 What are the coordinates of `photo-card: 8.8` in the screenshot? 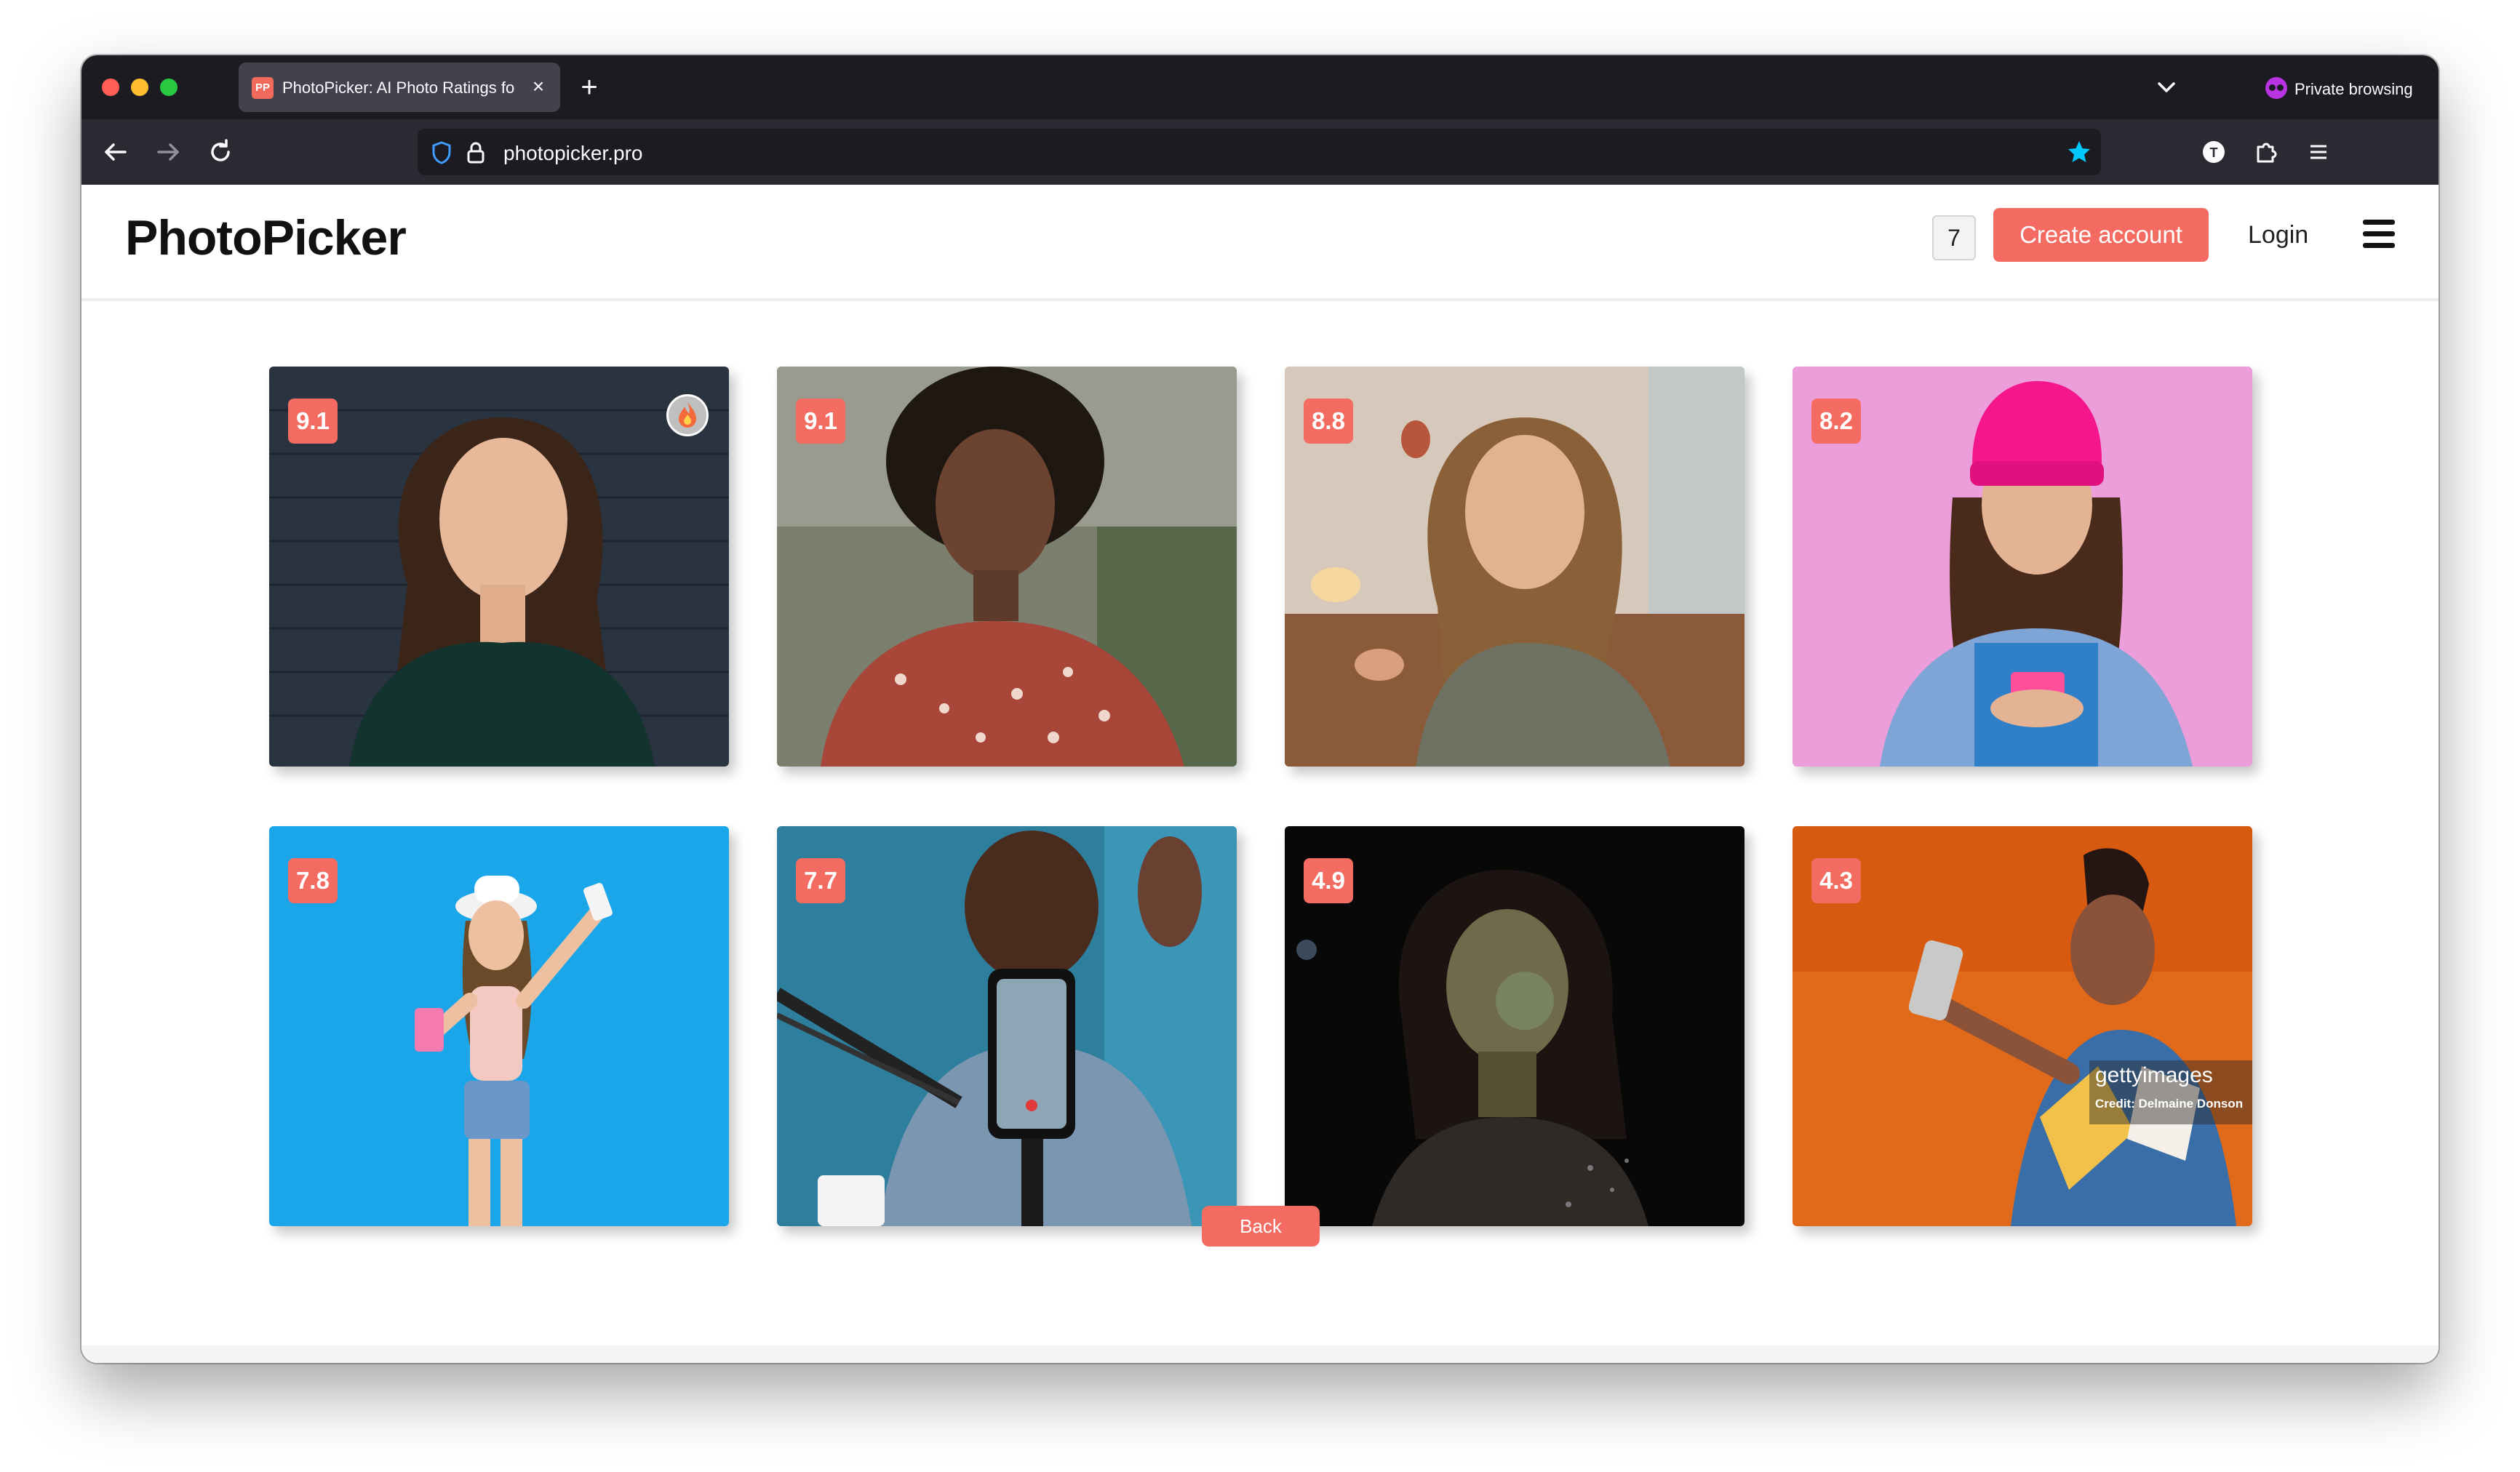 It's located at (1515, 567).